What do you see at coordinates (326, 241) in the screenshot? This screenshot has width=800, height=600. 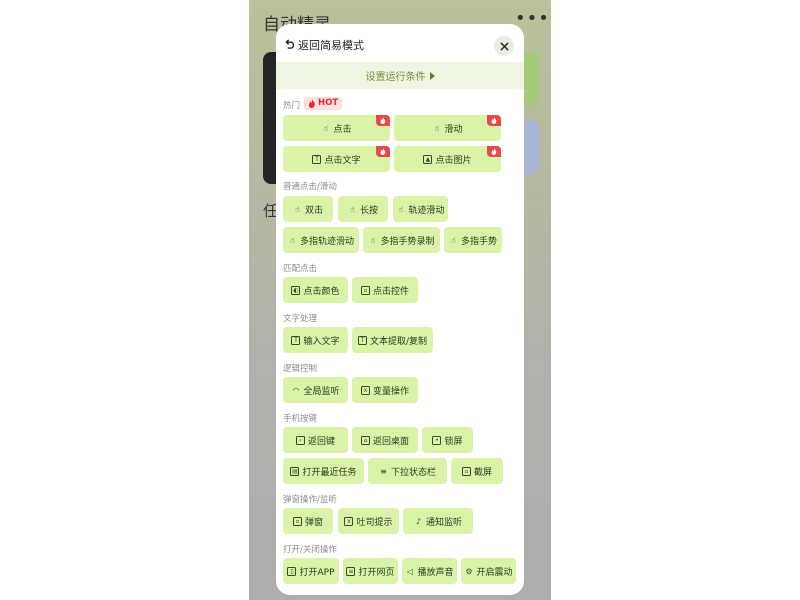 I see `action-multi-track-label: 多指轨迹滑动` at bounding box center [326, 241].